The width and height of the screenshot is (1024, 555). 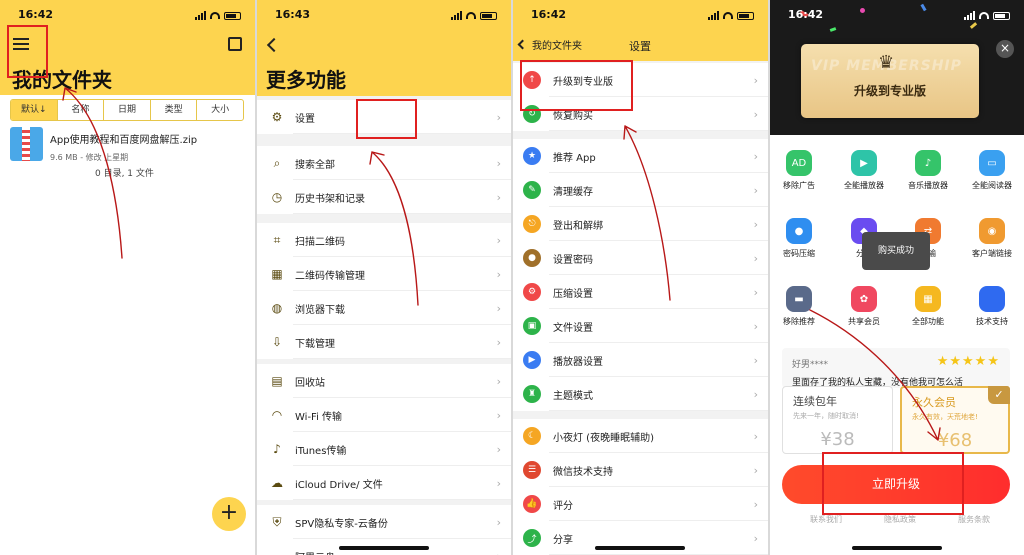 What do you see at coordinates (928, 185) in the screenshot?
I see `feature-label: 音乐播放器` at bounding box center [928, 185].